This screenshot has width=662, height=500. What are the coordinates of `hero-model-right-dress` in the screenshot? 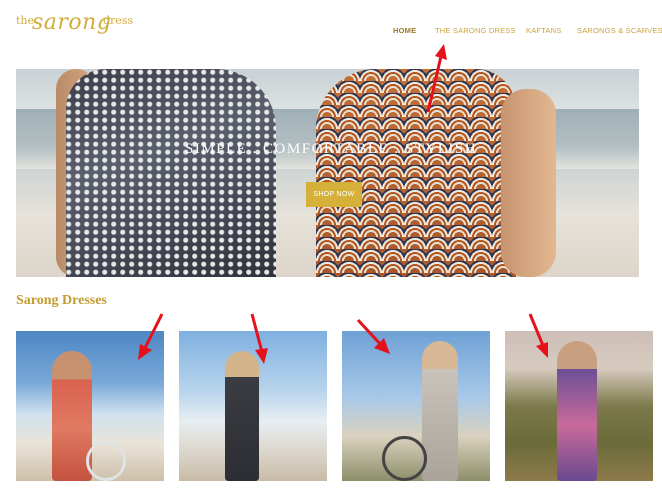 It's located at (416, 173).